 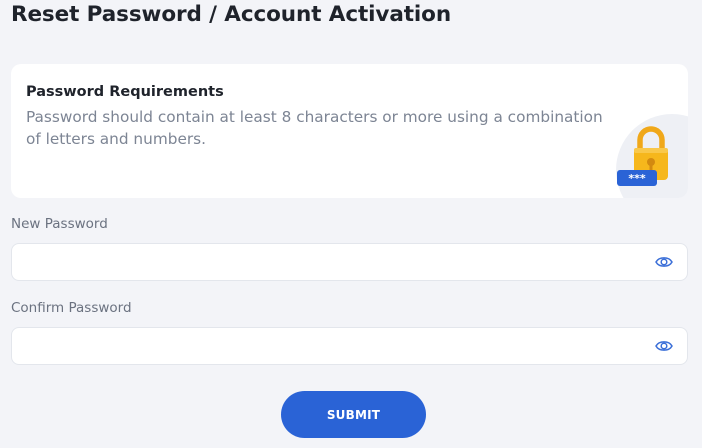 What do you see at coordinates (322, 262) in the screenshot?
I see `new-password-input` at bounding box center [322, 262].